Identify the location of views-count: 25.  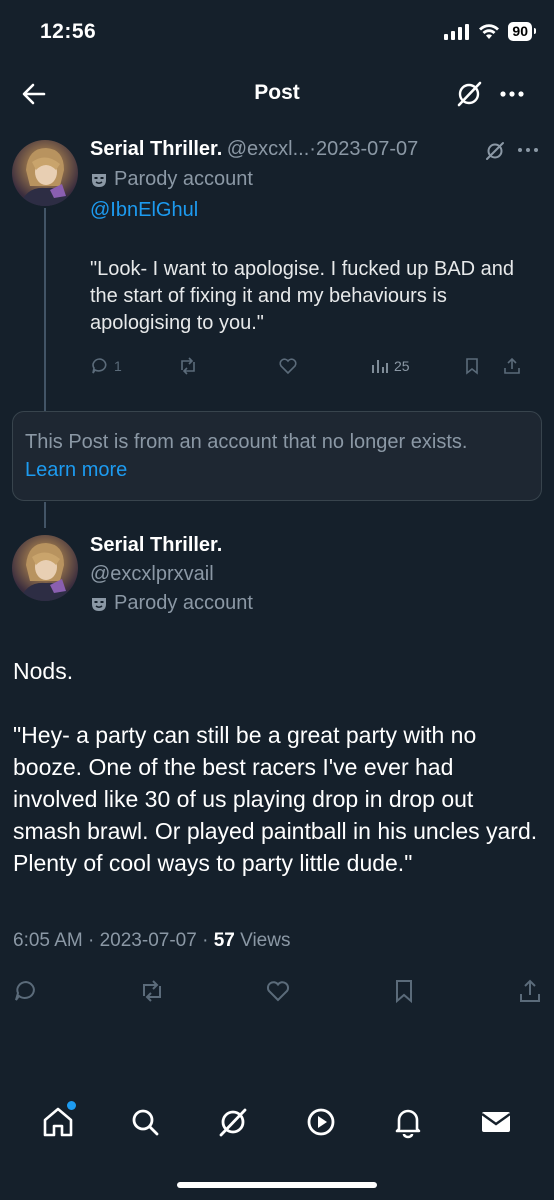
(402, 366).